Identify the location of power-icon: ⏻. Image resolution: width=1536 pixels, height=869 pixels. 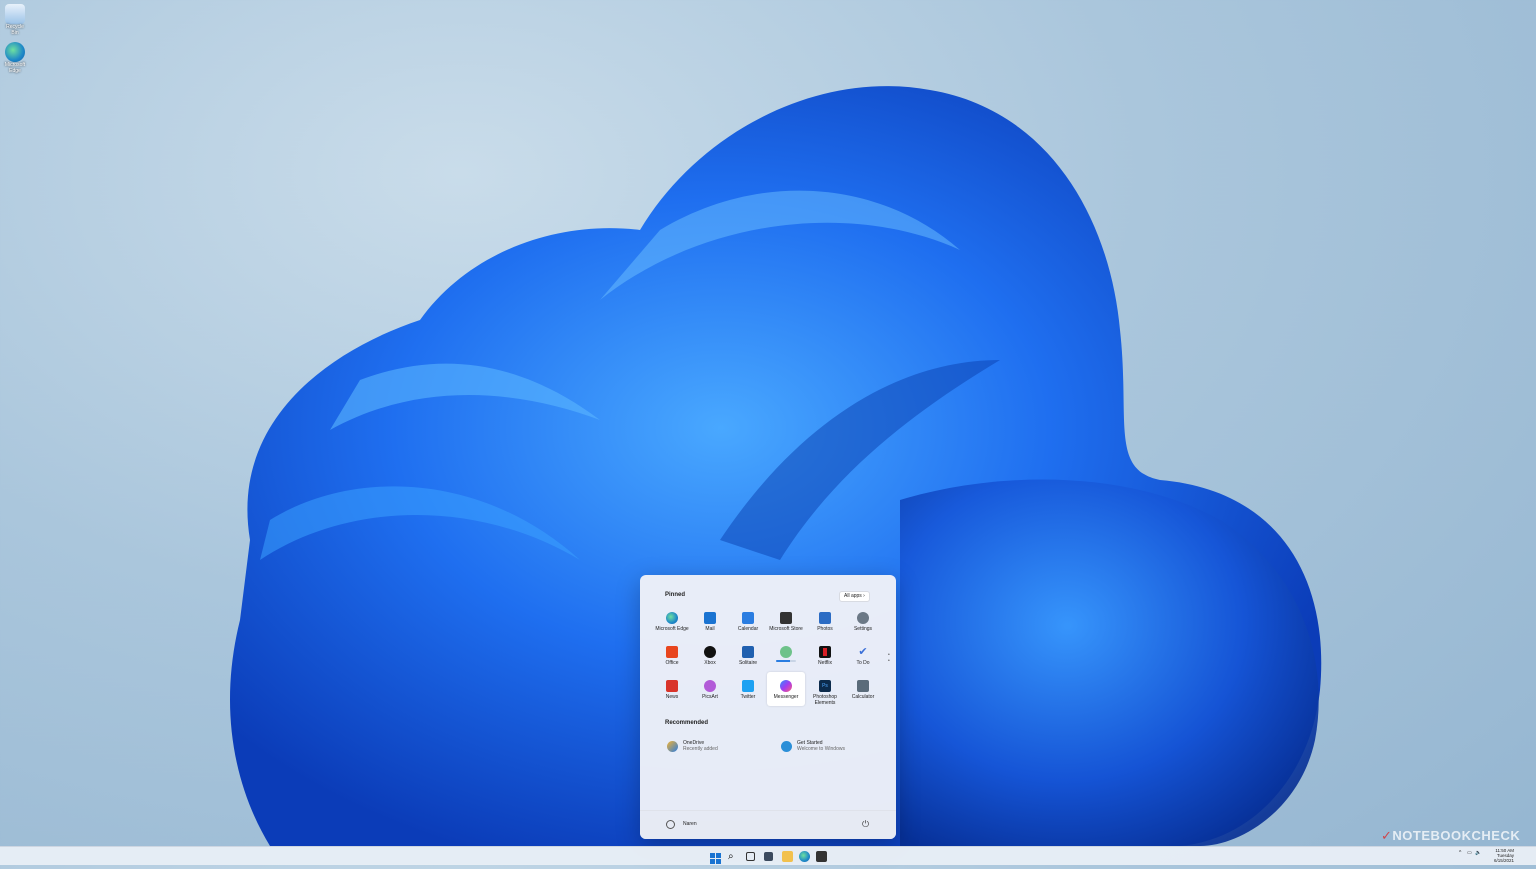
(865, 824).